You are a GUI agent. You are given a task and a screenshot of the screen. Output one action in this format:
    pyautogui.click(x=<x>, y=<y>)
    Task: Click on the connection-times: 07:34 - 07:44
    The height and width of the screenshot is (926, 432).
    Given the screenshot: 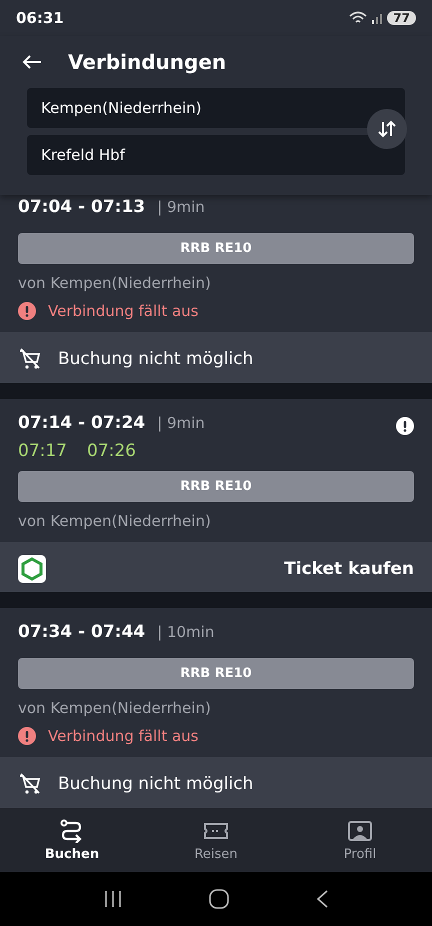 What is the action you would take?
    pyautogui.click(x=82, y=632)
    